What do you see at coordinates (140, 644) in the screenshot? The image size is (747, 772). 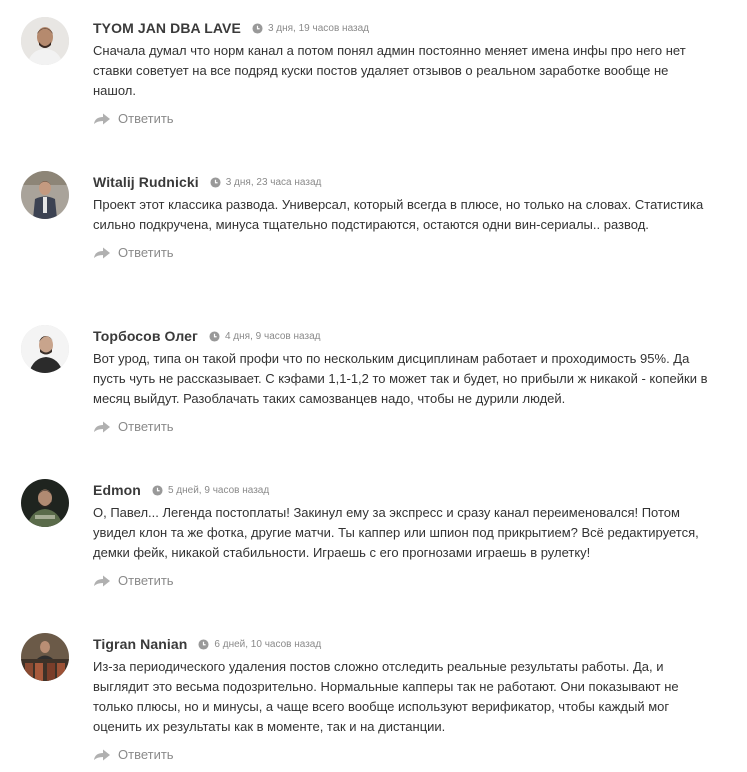 I see `comment-author: Tigran Nanian` at bounding box center [140, 644].